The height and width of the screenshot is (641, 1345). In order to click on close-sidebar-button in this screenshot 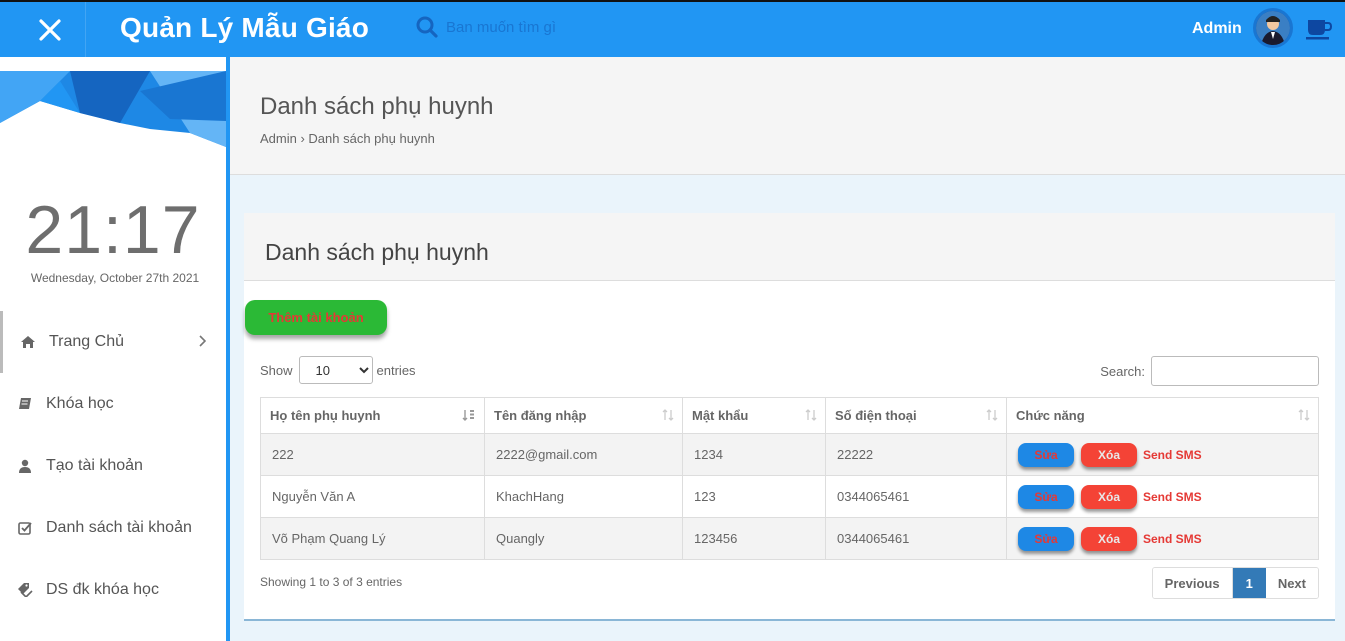, I will do `click(50, 29)`.